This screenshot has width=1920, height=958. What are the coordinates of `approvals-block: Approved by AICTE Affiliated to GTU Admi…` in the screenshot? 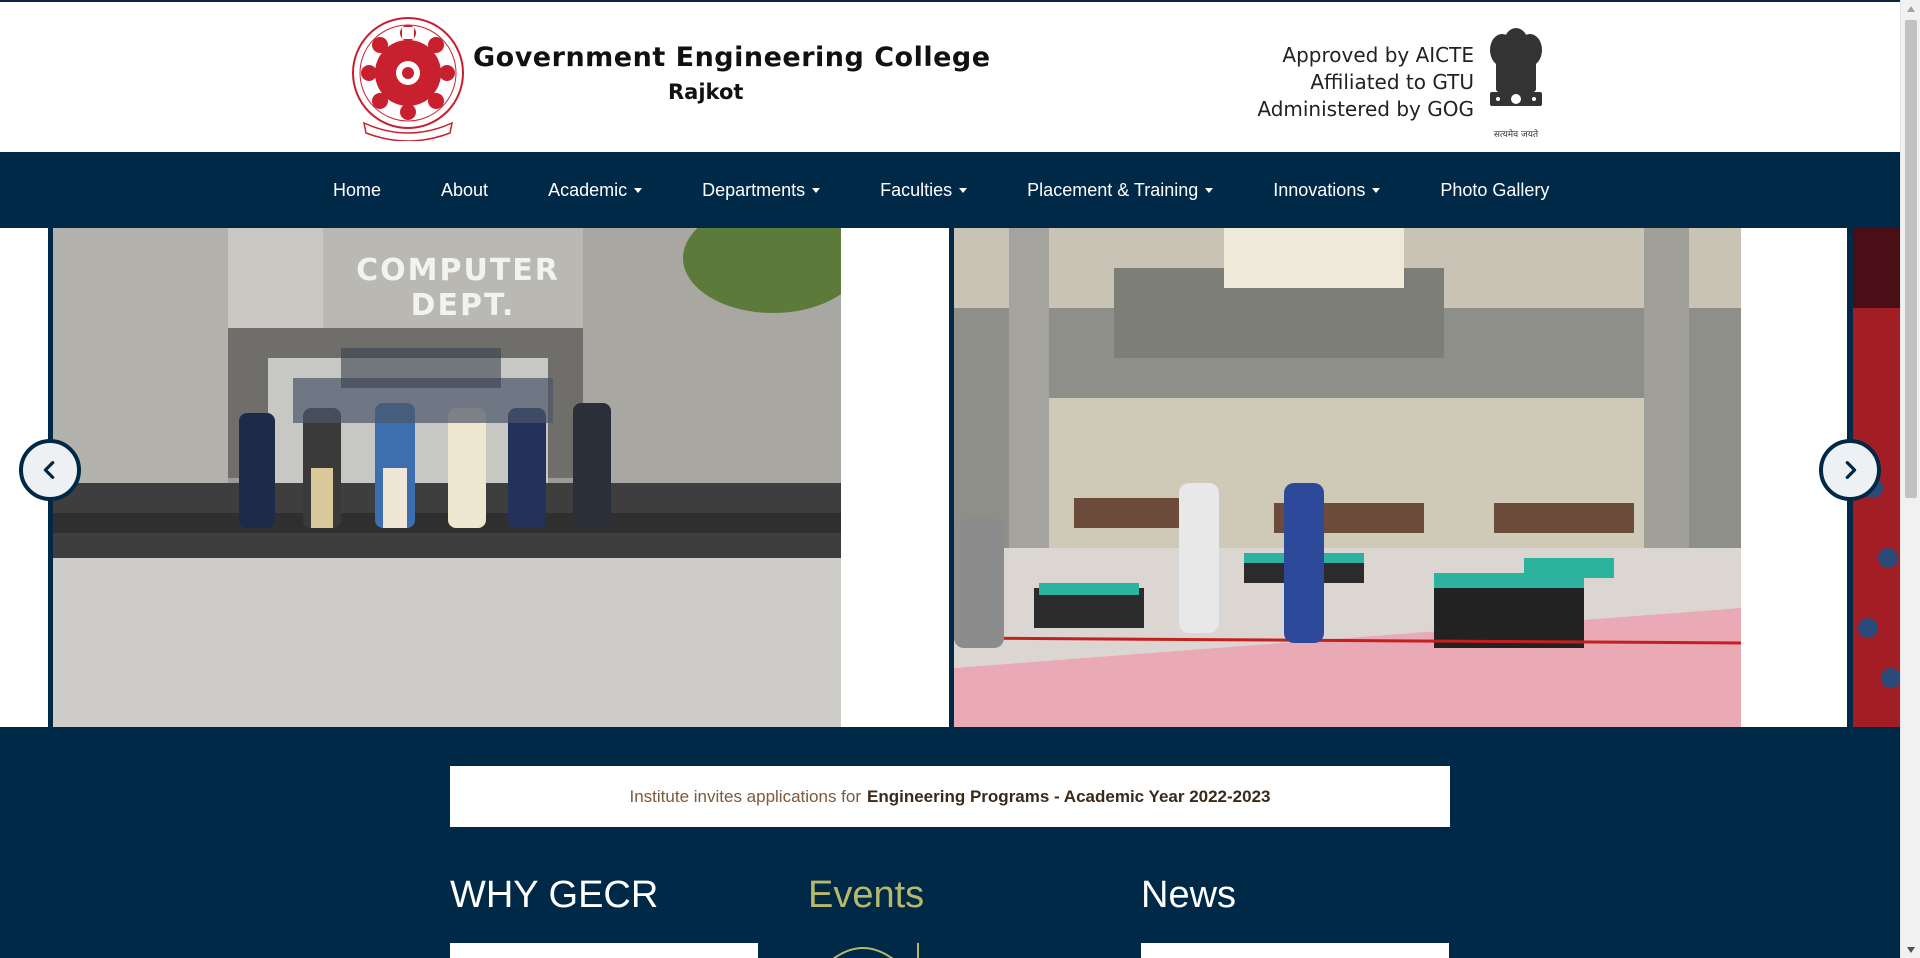 It's located at (1365, 82).